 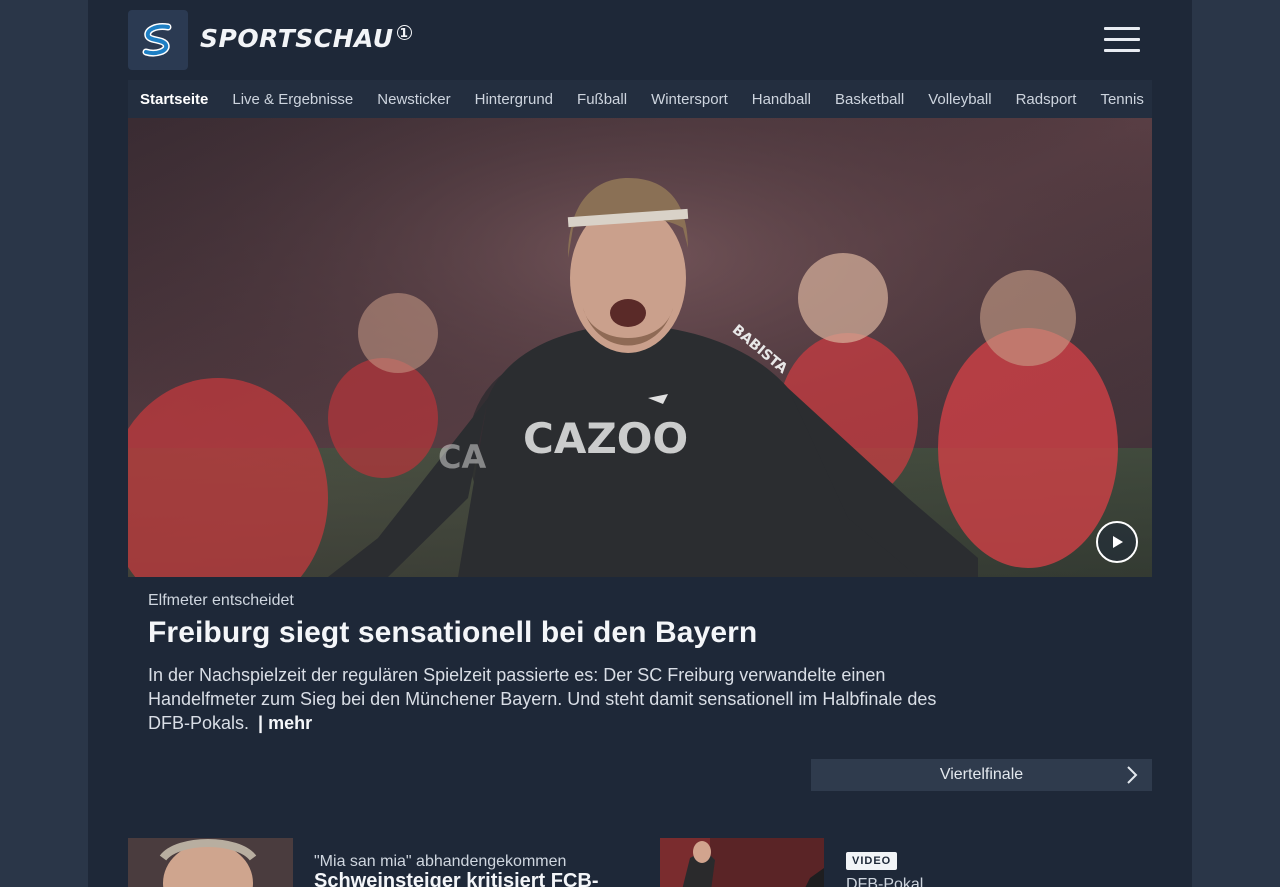 What do you see at coordinates (210, 862) in the screenshot?
I see `article-thumbnail` at bounding box center [210, 862].